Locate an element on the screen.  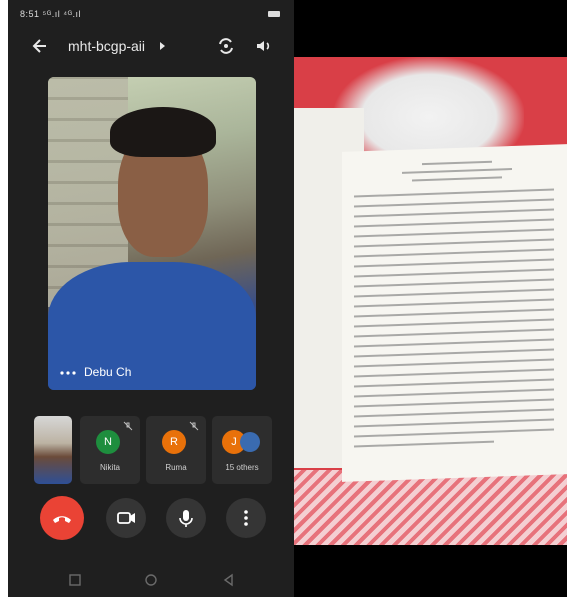
phone-hangup-icon is located at coordinates (62, 519).